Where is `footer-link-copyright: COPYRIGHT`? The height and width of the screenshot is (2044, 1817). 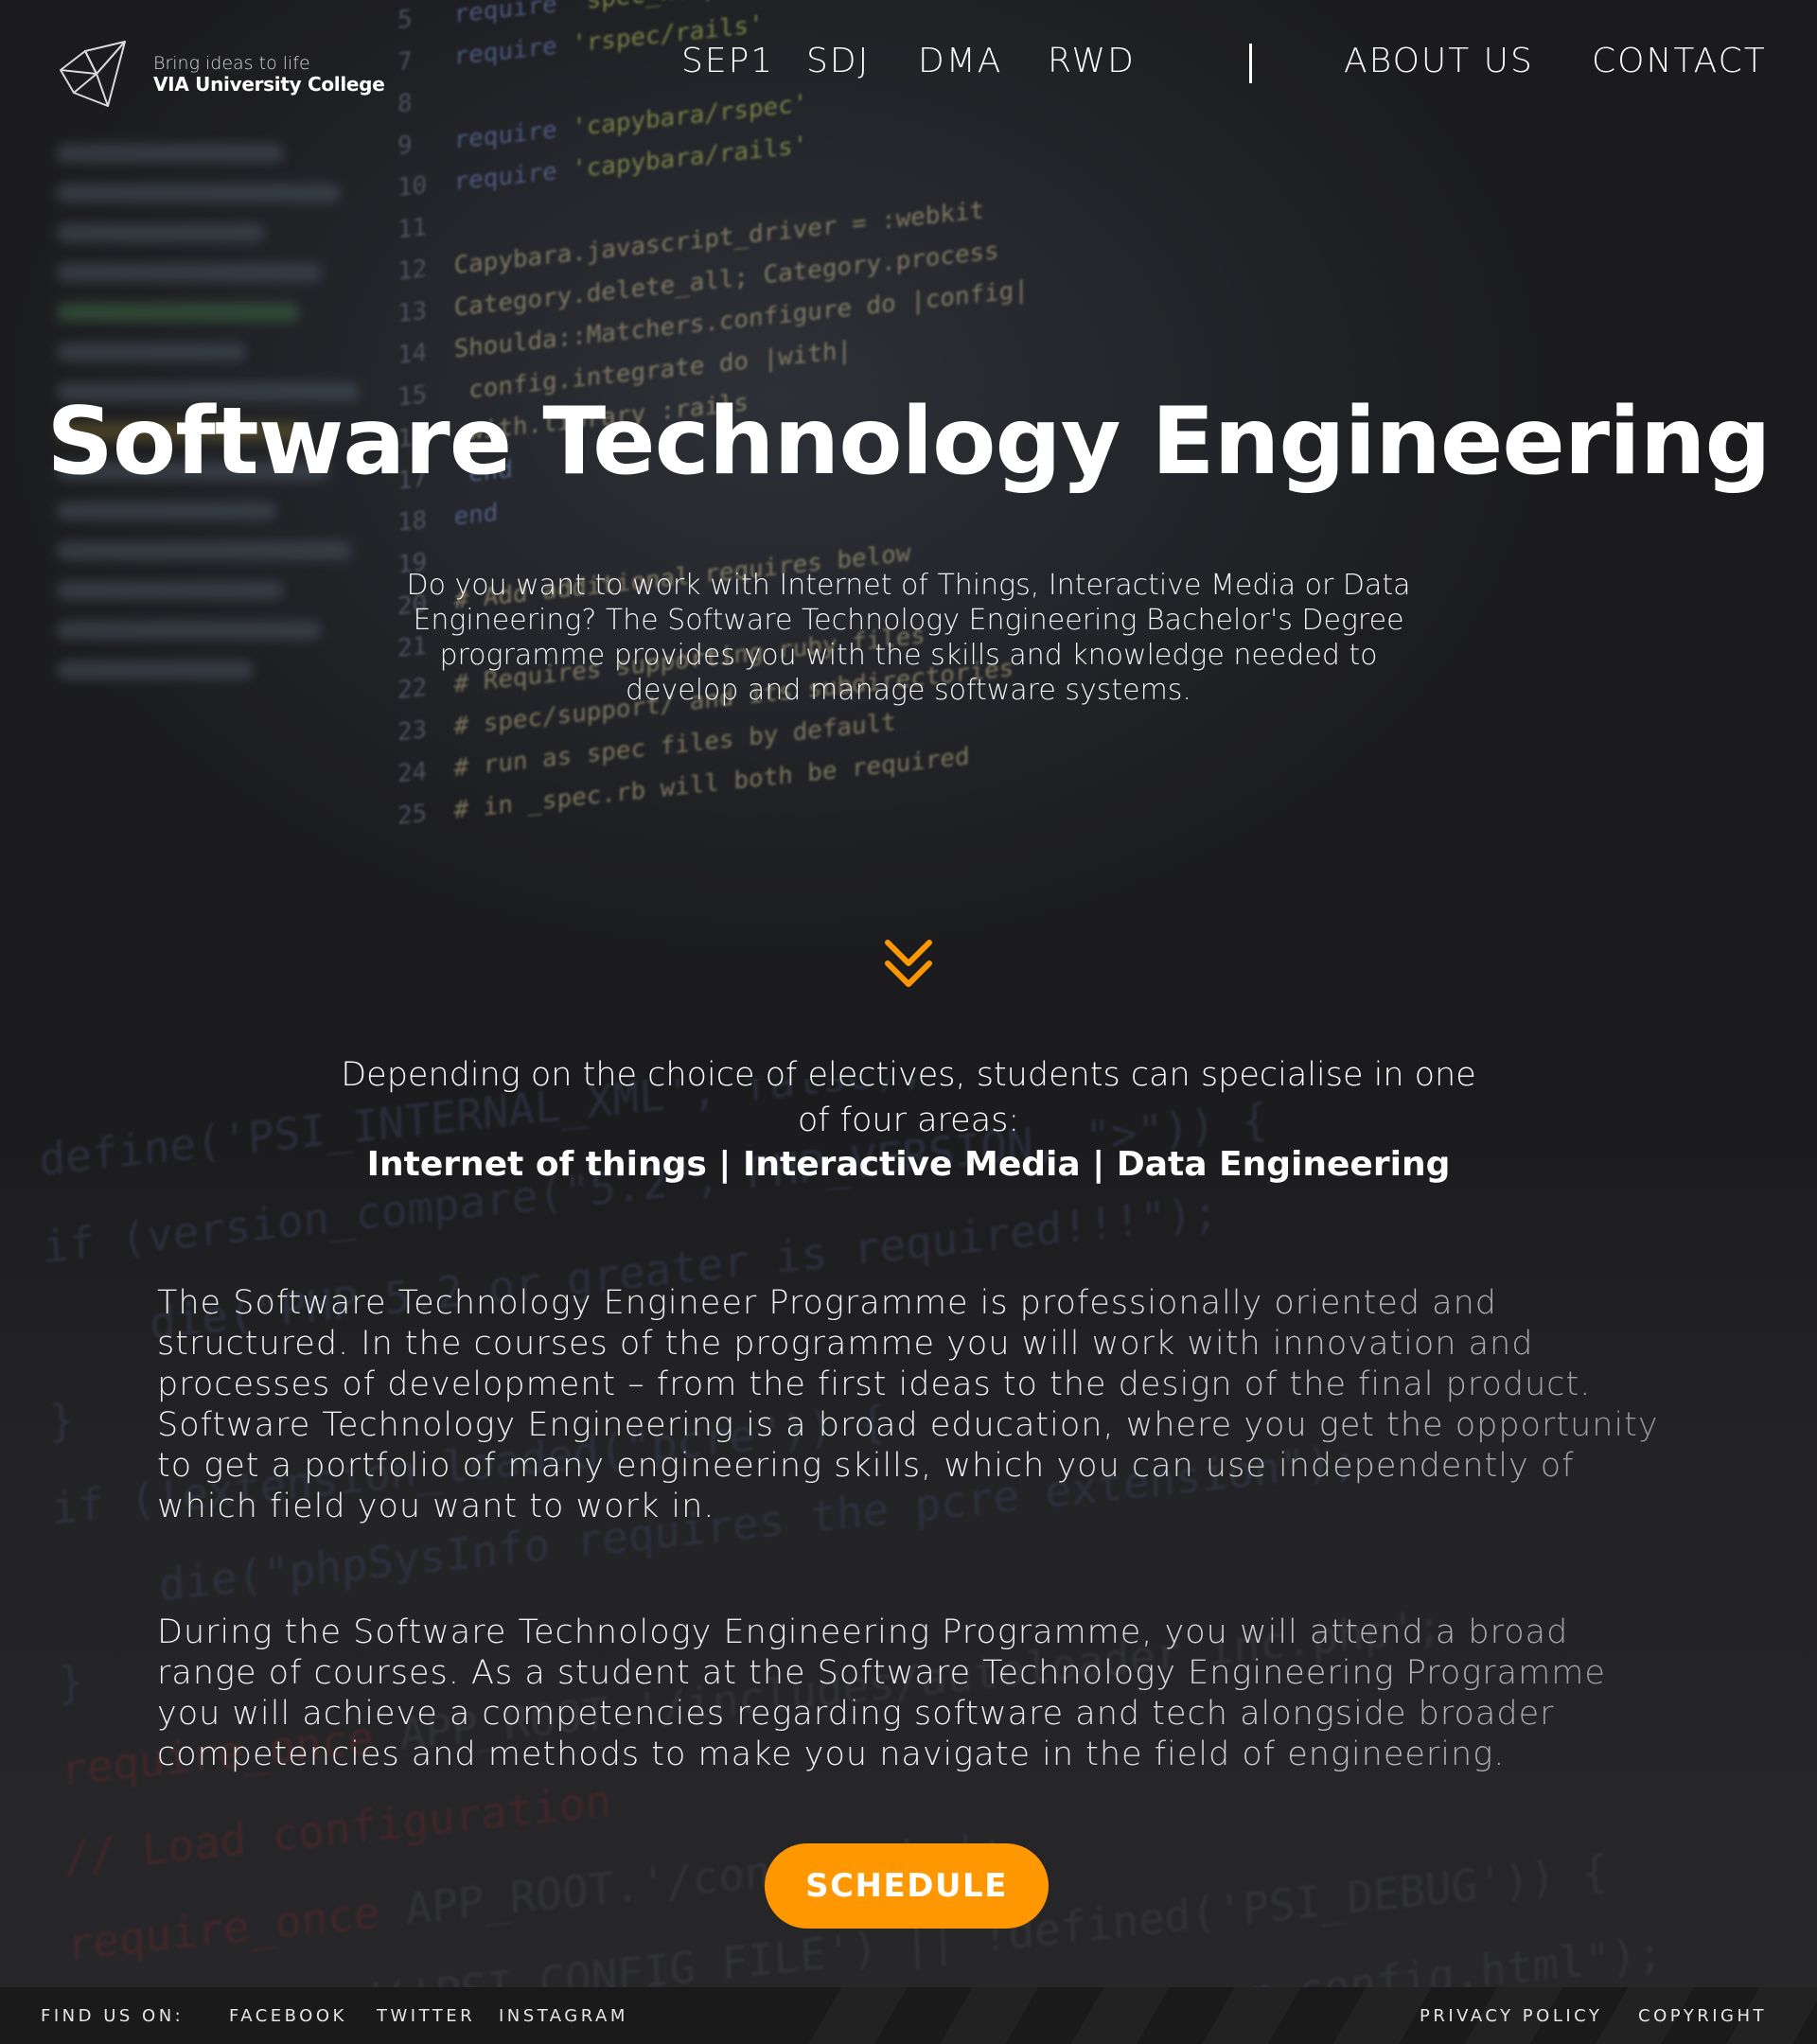
footer-link-copyright: COPYRIGHT is located at coordinates (1703, 2016).